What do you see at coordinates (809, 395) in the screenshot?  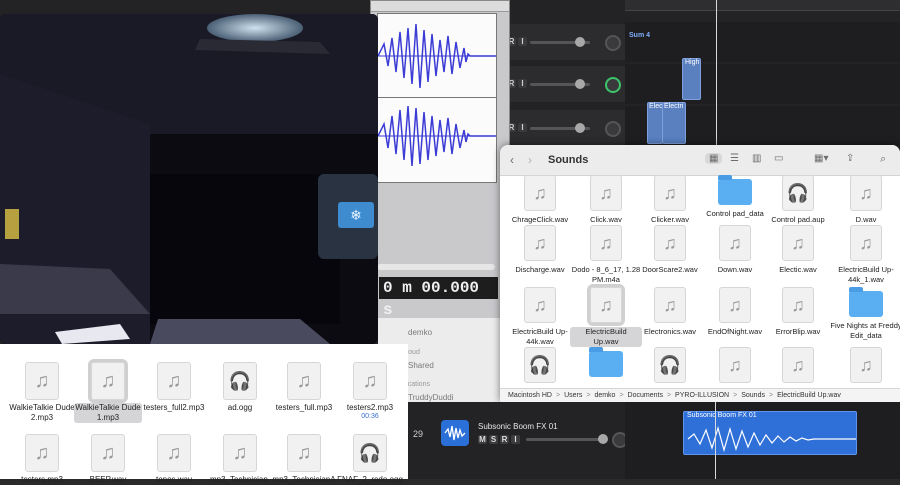 I see `path-segment: ElectricBuild Up.wav` at bounding box center [809, 395].